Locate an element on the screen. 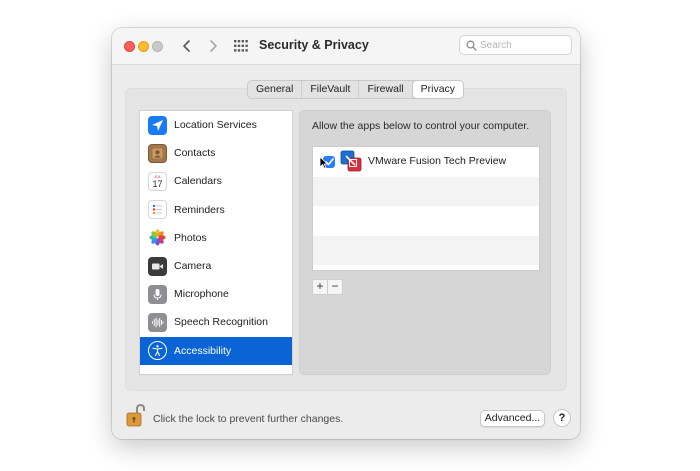 This screenshot has width=700, height=471. waveform-icon is located at coordinates (157, 322).